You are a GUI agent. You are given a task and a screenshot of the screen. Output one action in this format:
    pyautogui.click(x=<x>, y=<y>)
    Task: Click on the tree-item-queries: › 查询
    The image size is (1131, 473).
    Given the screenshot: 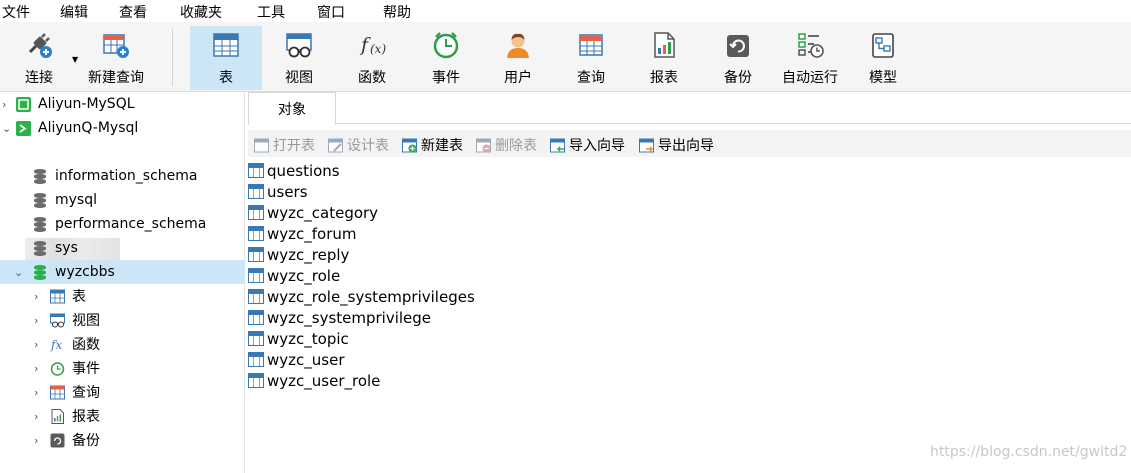 What is the action you would take?
    pyautogui.click(x=122, y=392)
    